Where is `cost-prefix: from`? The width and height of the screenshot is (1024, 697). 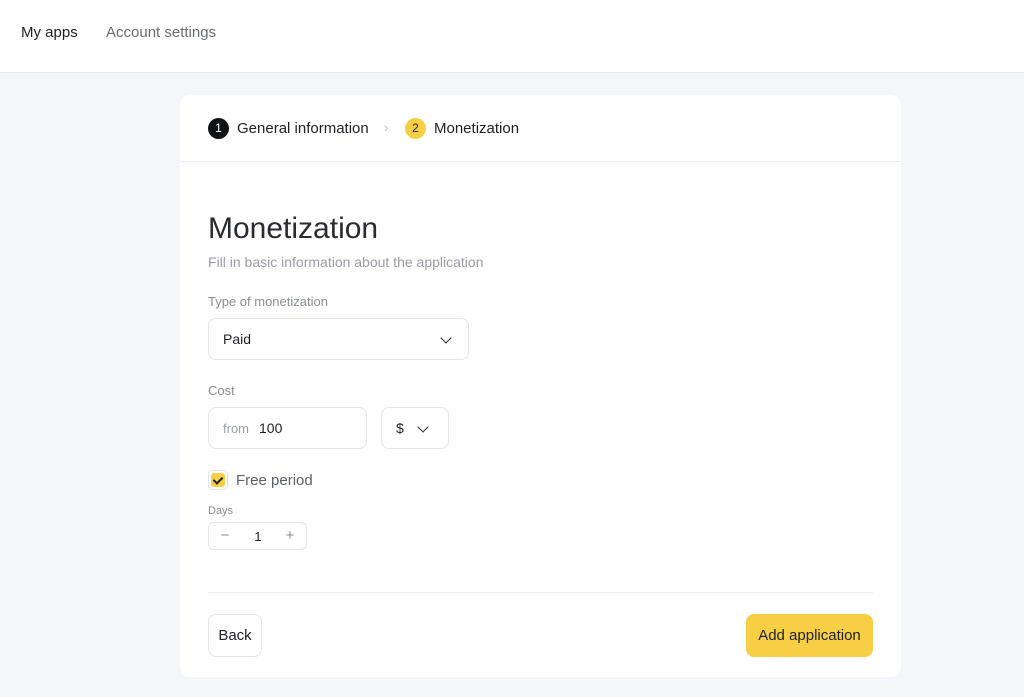 cost-prefix: from is located at coordinates (236, 428).